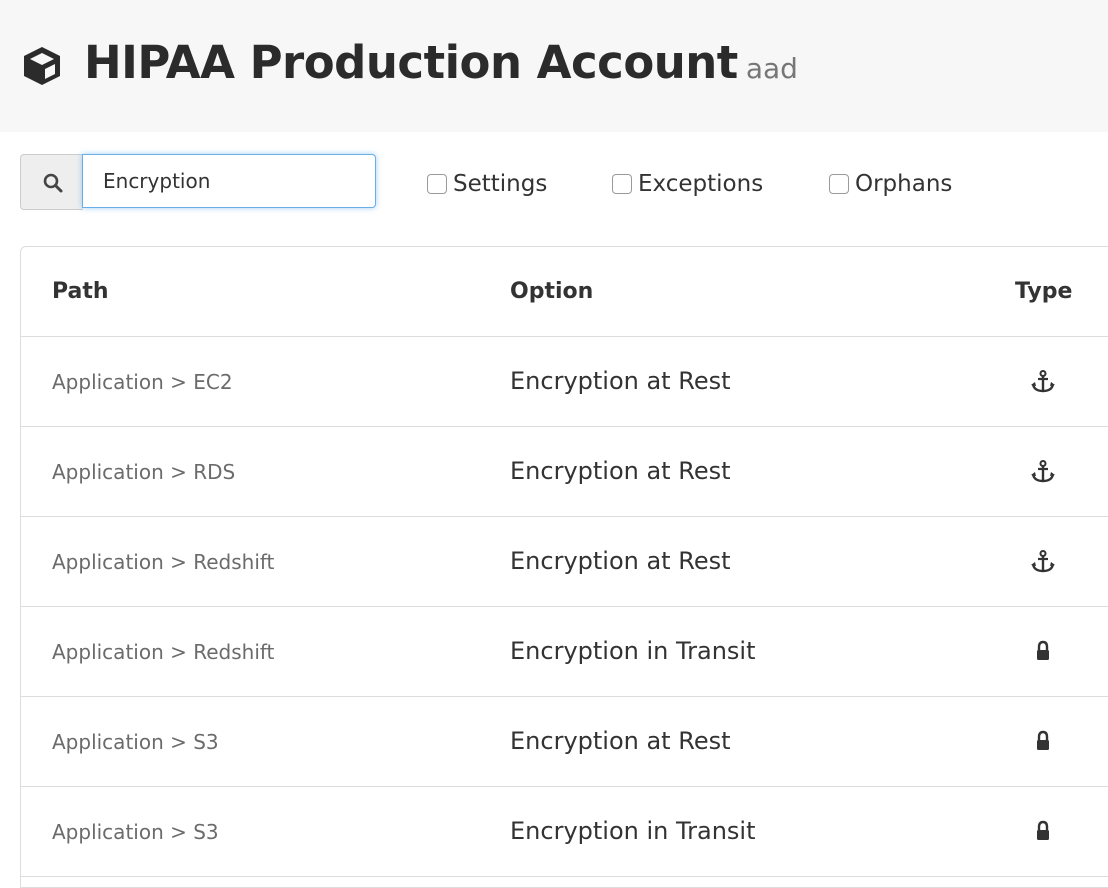 The height and width of the screenshot is (888, 1108). Describe the element at coordinates (500, 184) in the screenshot. I see `filter-settings-label: Settings` at that location.